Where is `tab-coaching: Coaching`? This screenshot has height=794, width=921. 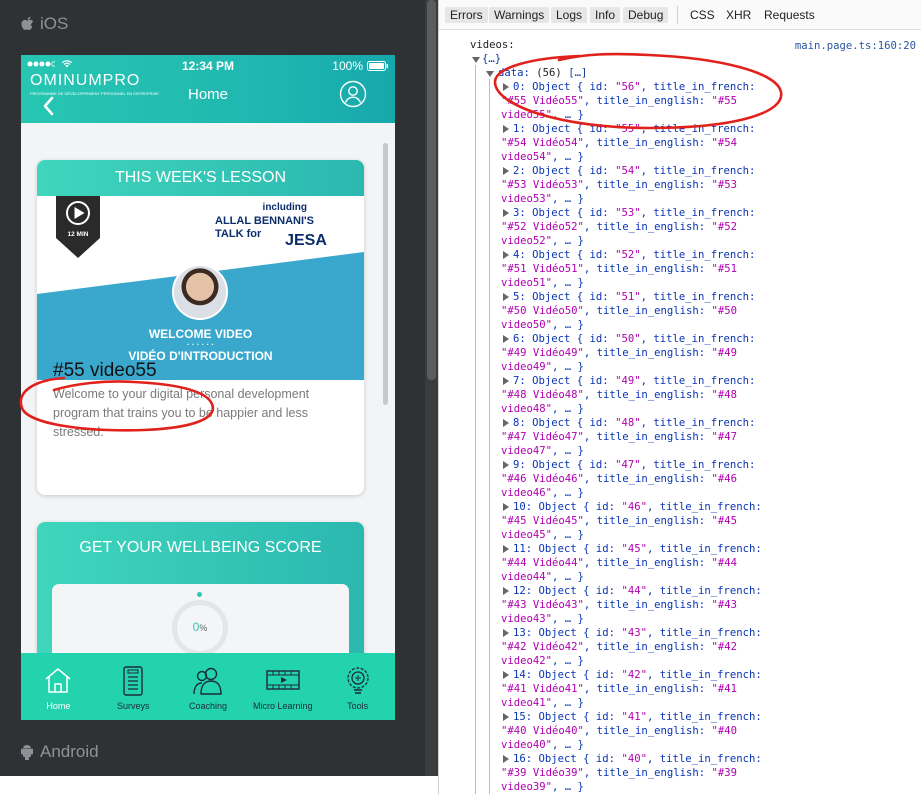
tab-coaching: Coaching is located at coordinates (208, 686).